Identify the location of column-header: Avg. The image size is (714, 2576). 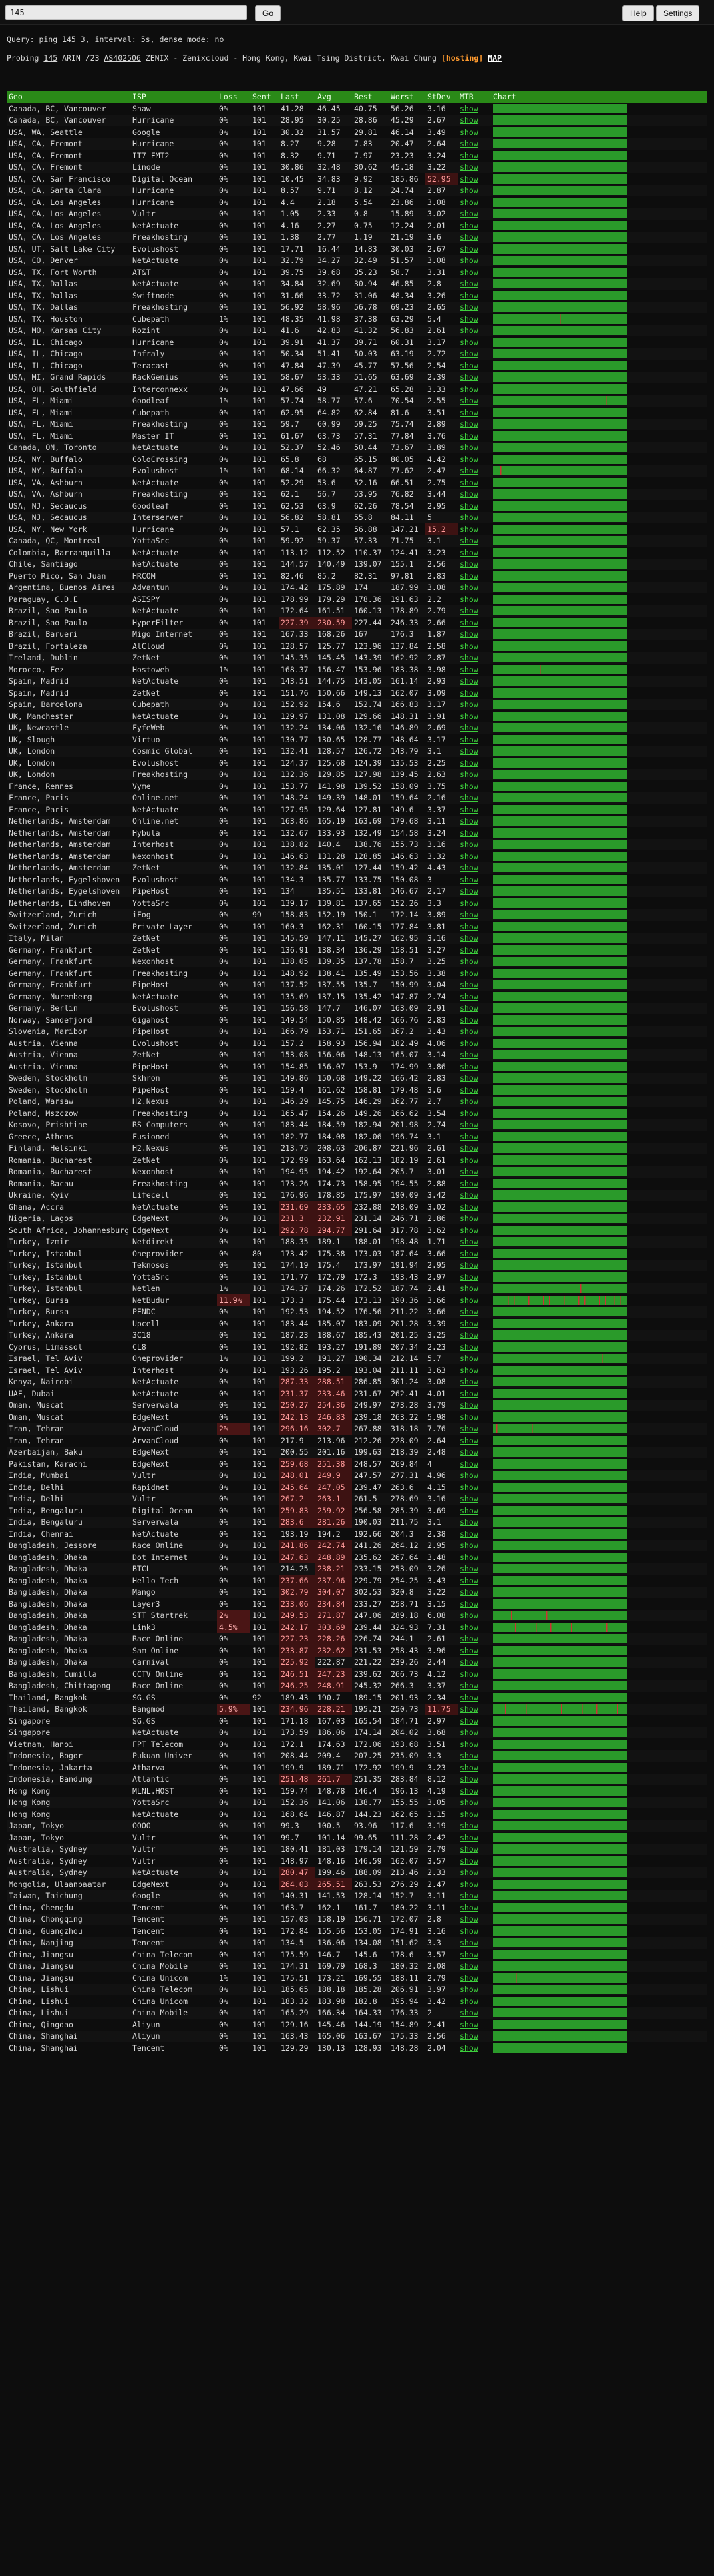
(333, 97).